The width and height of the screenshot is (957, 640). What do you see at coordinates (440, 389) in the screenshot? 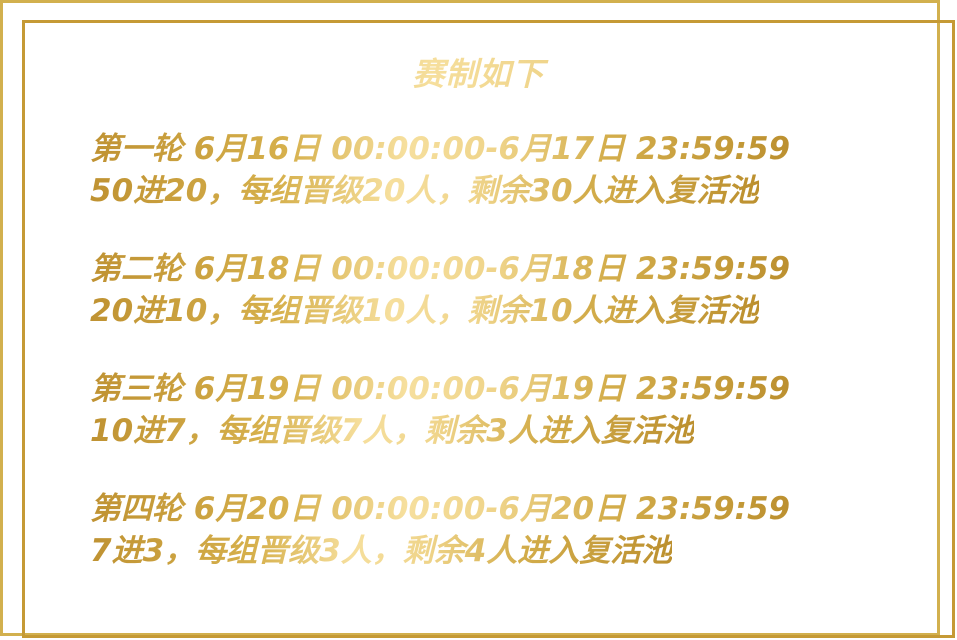
I see `round-3-schedule: 第三轮 6月19日 00:00:00-6月19日 23:59:59` at bounding box center [440, 389].